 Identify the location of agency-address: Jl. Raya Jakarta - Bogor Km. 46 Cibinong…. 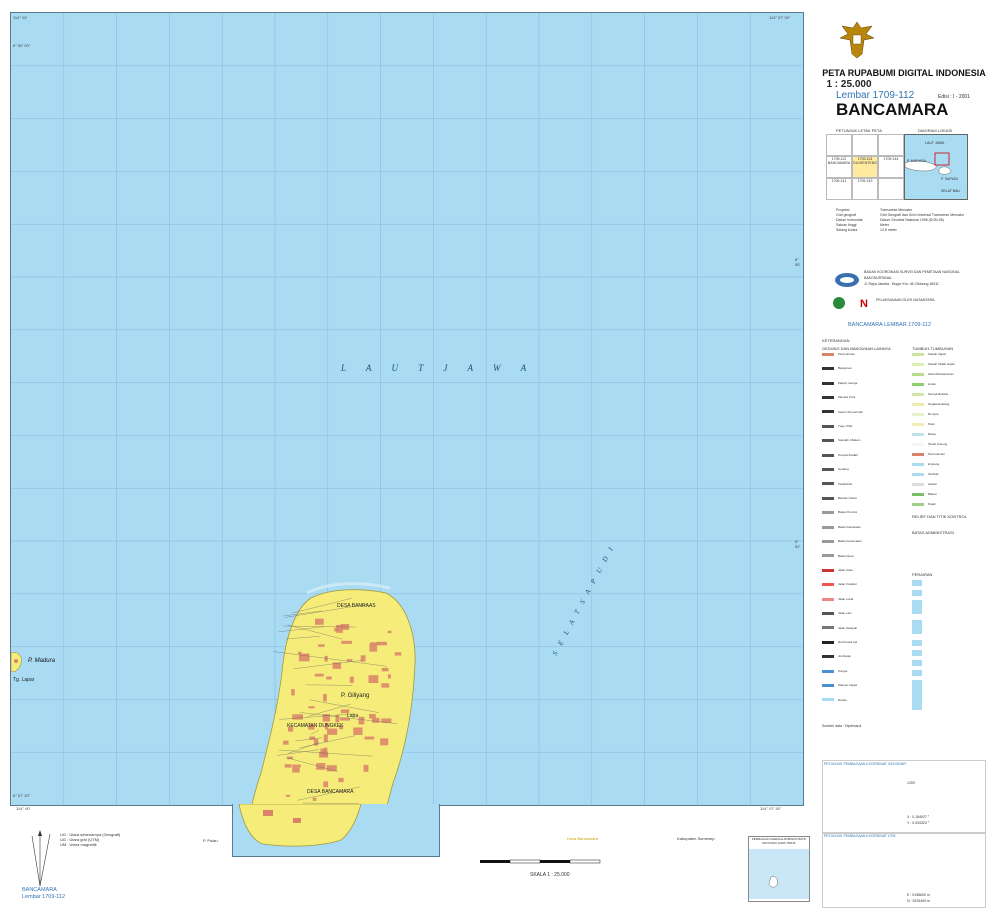
(901, 284).